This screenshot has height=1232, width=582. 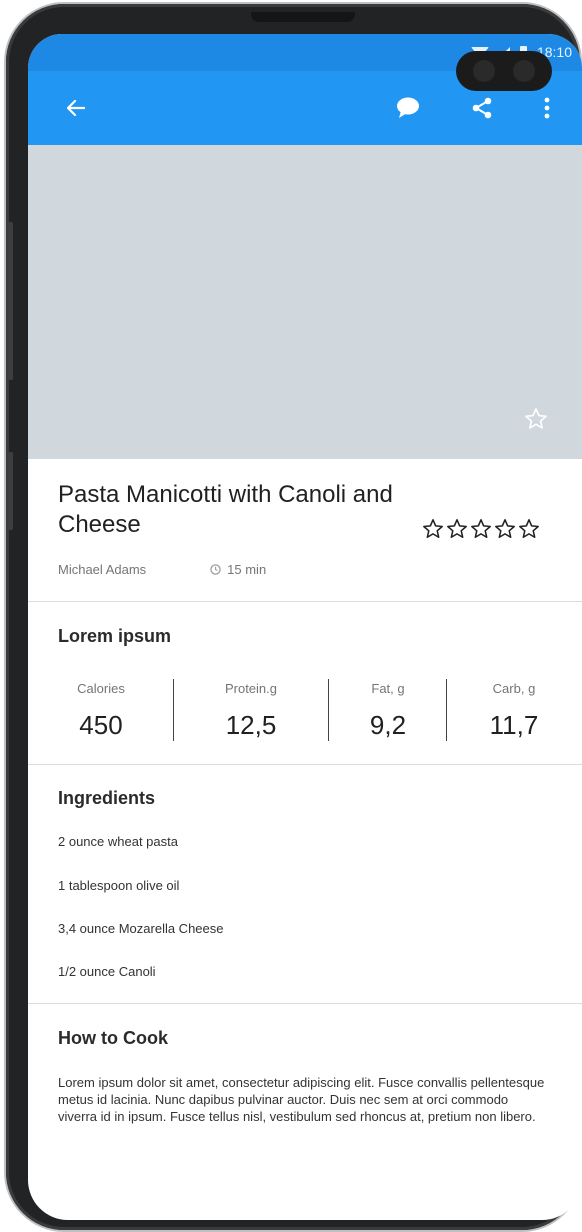 What do you see at coordinates (215, 569) in the screenshot?
I see `clock-icon` at bounding box center [215, 569].